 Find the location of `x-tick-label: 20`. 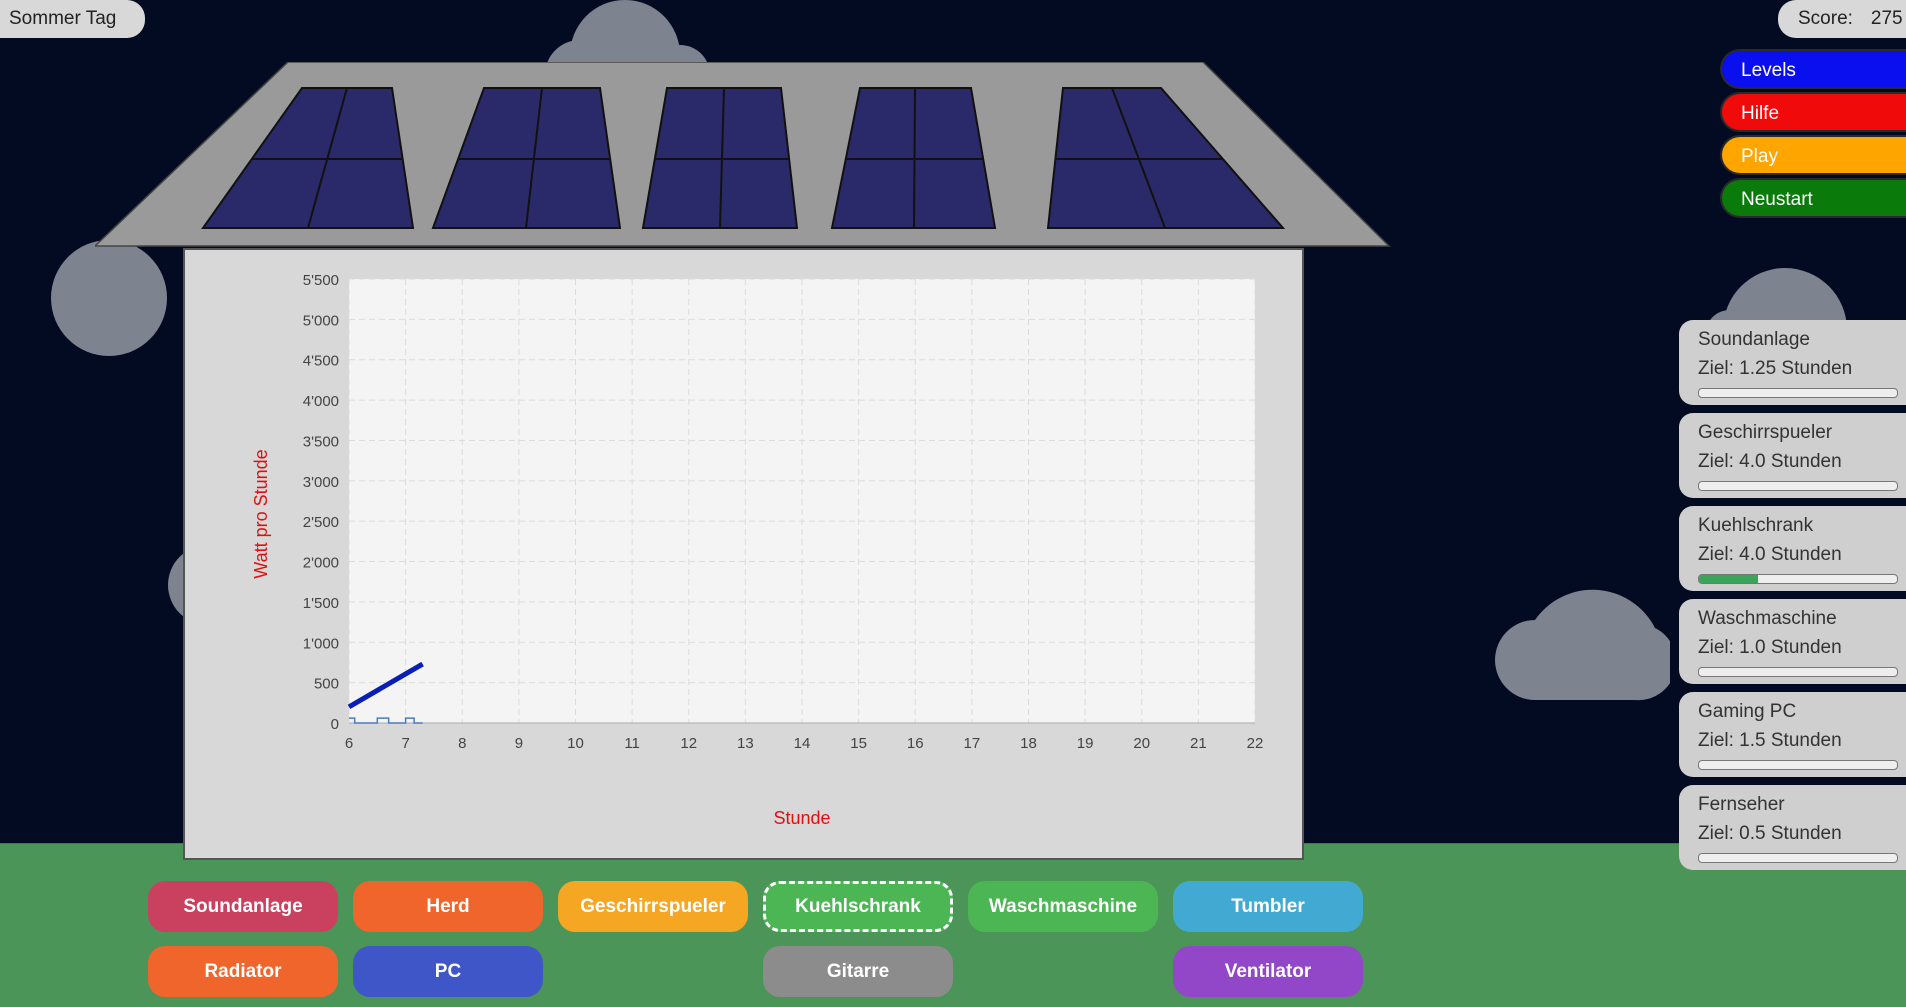

x-tick-label: 20 is located at coordinates (1141, 743).